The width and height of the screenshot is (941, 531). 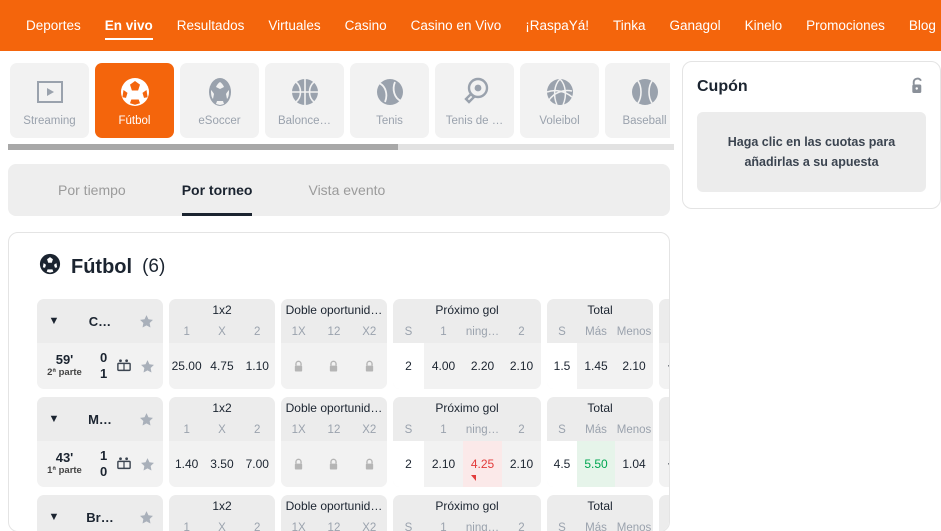 I want to click on market-selection-label: Más, so click(x=596, y=332).